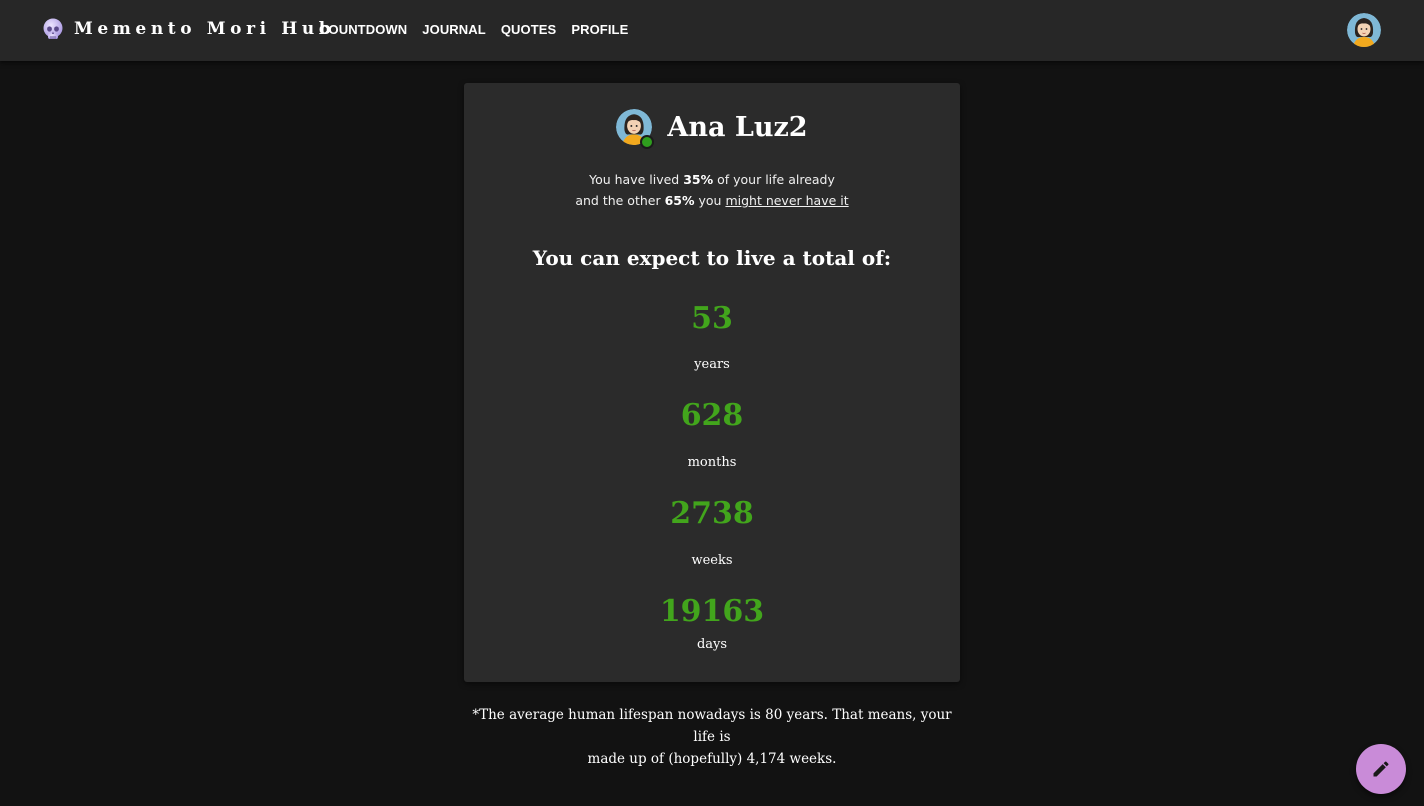 The height and width of the screenshot is (806, 1424). I want to click on brand-logo-link: Memento Mori Hub, so click(188, 29).